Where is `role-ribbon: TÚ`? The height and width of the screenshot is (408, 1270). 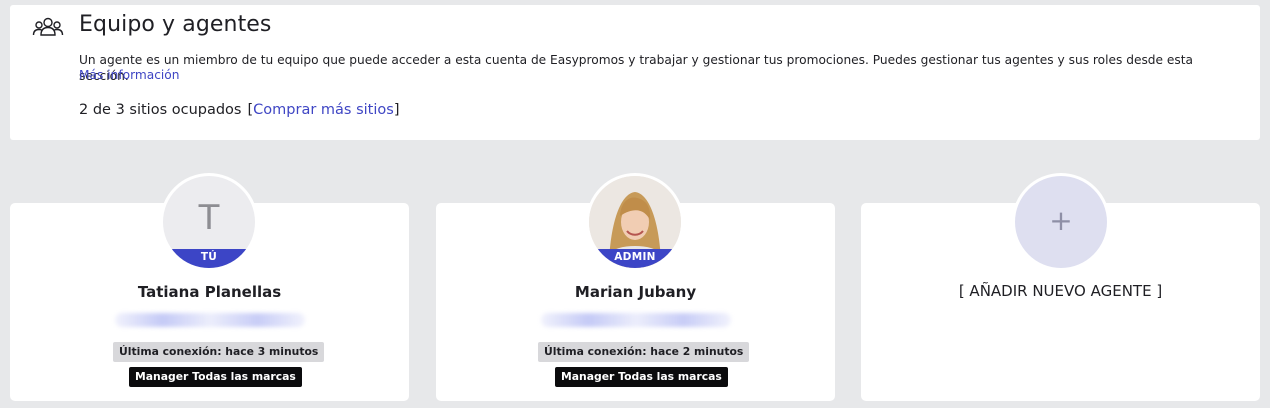
role-ribbon: TÚ is located at coordinates (209, 258).